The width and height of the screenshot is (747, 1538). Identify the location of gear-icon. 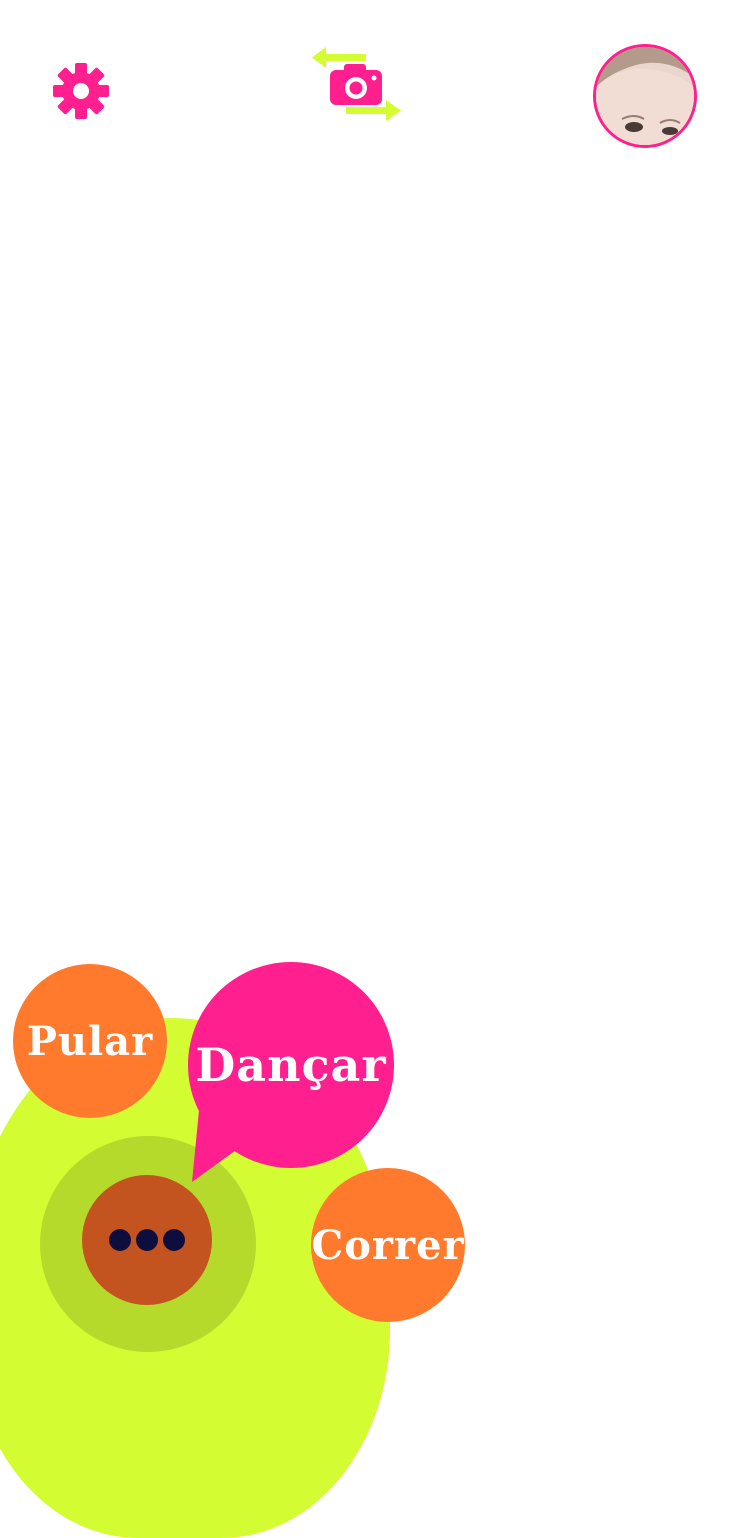
(81, 91).